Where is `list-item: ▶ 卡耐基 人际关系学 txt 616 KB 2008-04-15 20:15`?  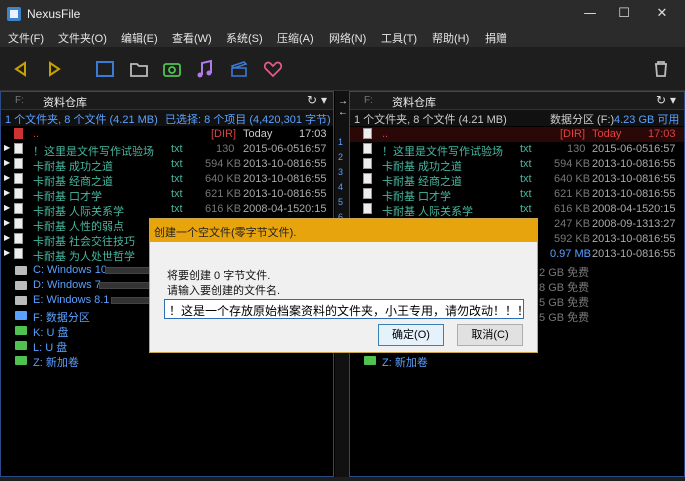 list-item: ▶ 卡耐基 人际关系学 txt 616 KB 2008-04-15 20:15 is located at coordinates (167, 210).